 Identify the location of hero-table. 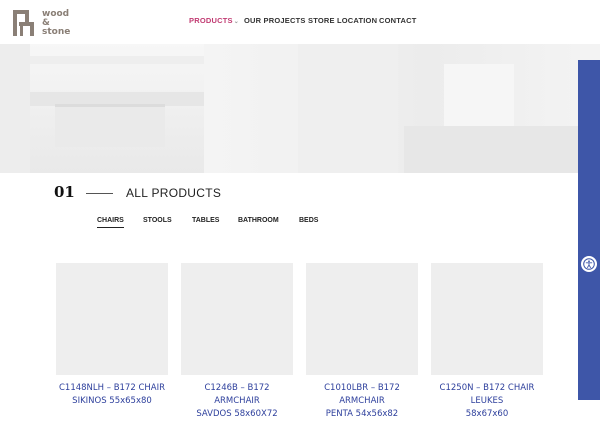
(110, 125).